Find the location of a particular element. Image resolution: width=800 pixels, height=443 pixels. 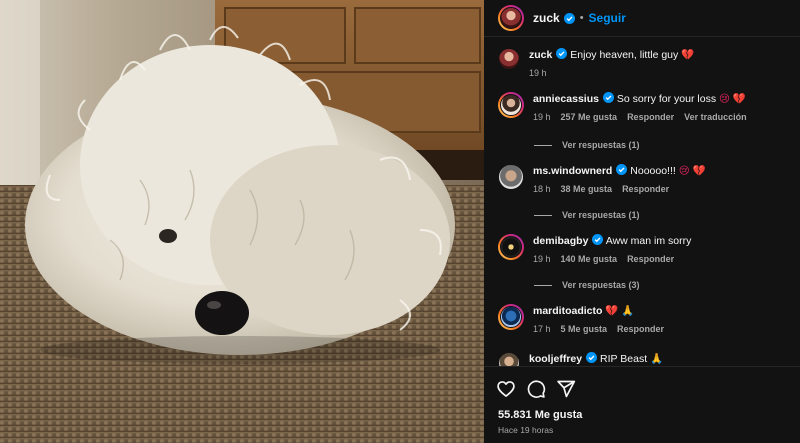

translate-button: Ver traducción is located at coordinates (715, 117).